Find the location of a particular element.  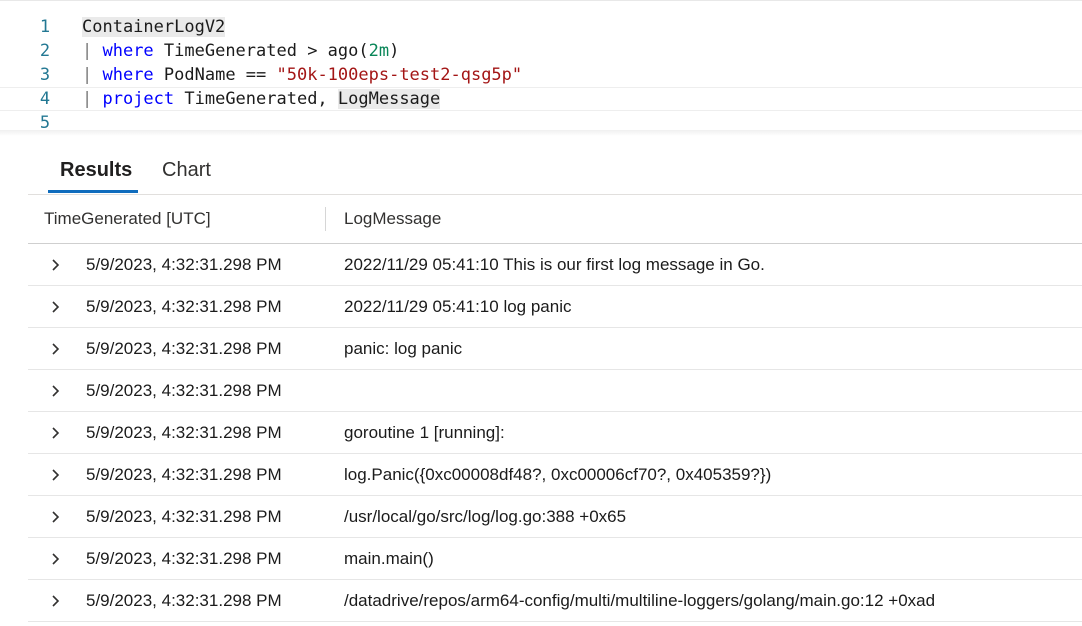

code-text: | where TimeGenerated > ago(2m) is located at coordinates (240, 51).